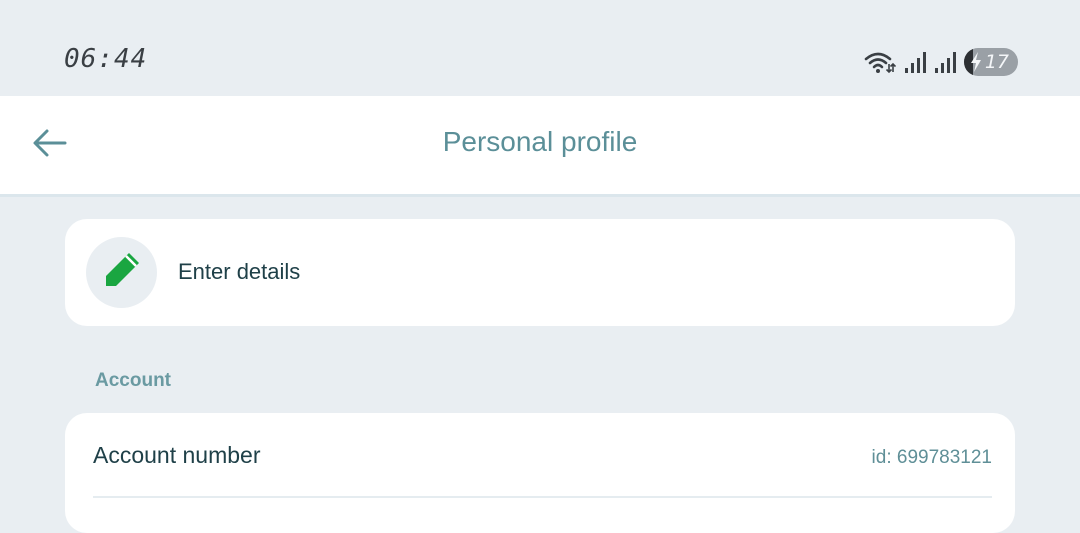  Describe the element at coordinates (540, 141) in the screenshot. I see `page-title: Personal profile` at that location.